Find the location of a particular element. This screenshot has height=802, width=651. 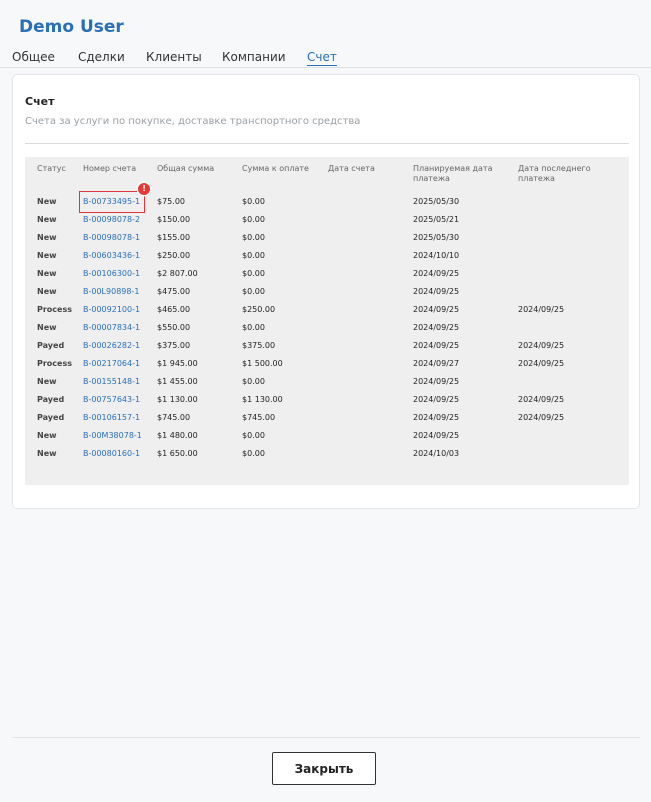

table-row: New B-00L90898-1 $475.00 $0.00 2024/09/25 is located at coordinates (327, 292).